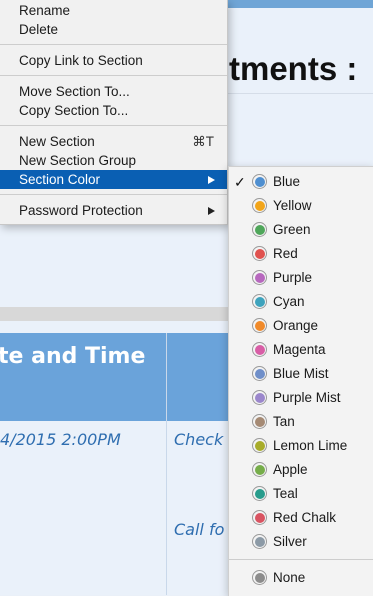 Image resolution: width=373 pixels, height=596 pixels. Describe the element at coordinates (300, 93) in the screenshot. I see `title-underline` at that location.